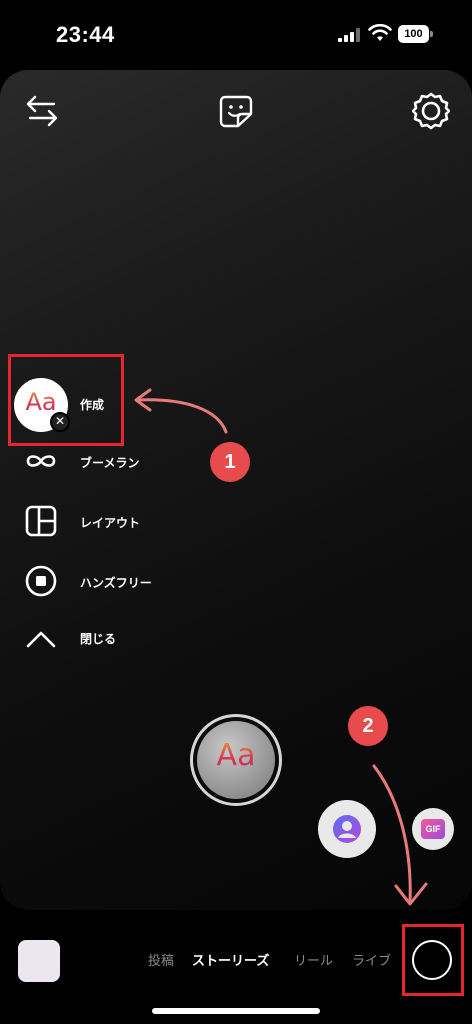 The width and height of the screenshot is (472, 1024). Describe the element at coordinates (433, 960) in the screenshot. I see `highlight-box-camera` at that location.